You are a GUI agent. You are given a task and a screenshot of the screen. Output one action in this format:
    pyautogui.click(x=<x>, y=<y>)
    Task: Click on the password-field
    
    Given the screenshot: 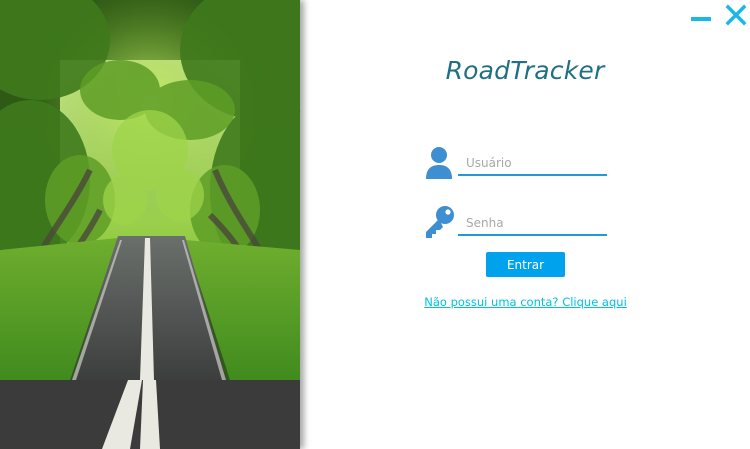 What is the action you would take?
    pyautogui.click(x=532, y=224)
    